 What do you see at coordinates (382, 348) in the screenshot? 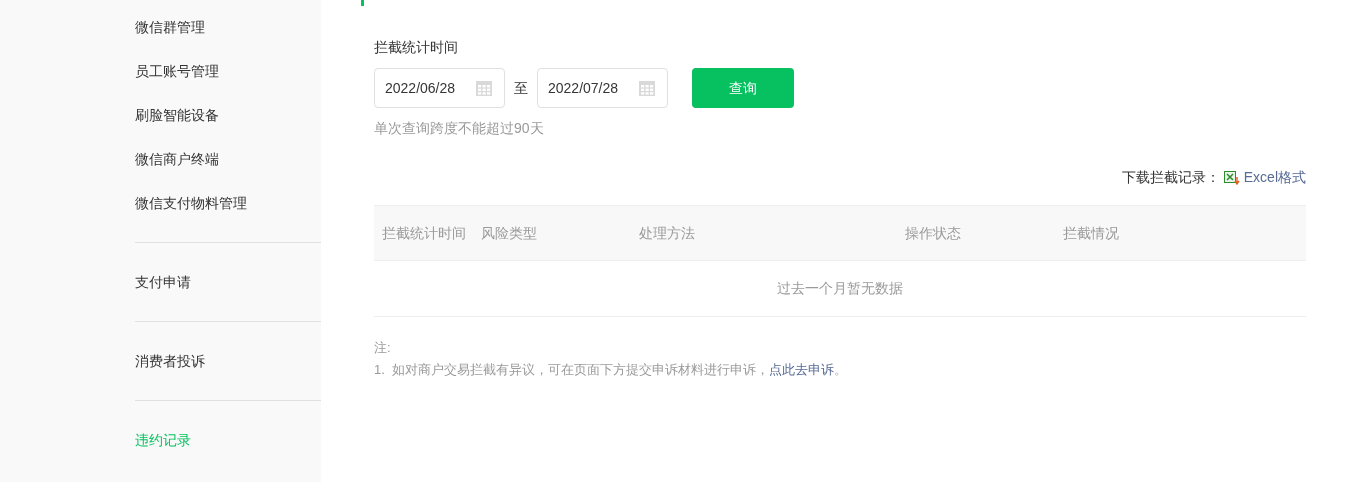
I see `notes-title: 注:` at bounding box center [382, 348].